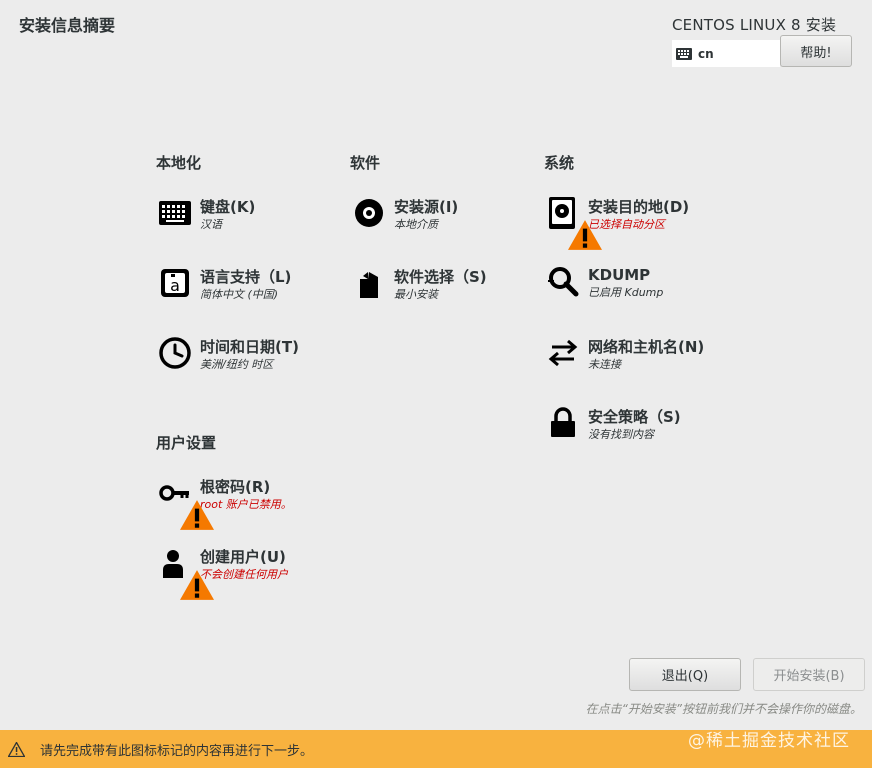 The image size is (872, 768). I want to click on spoke-installation-source: 安装源(I) 本地介质, so click(405, 214).